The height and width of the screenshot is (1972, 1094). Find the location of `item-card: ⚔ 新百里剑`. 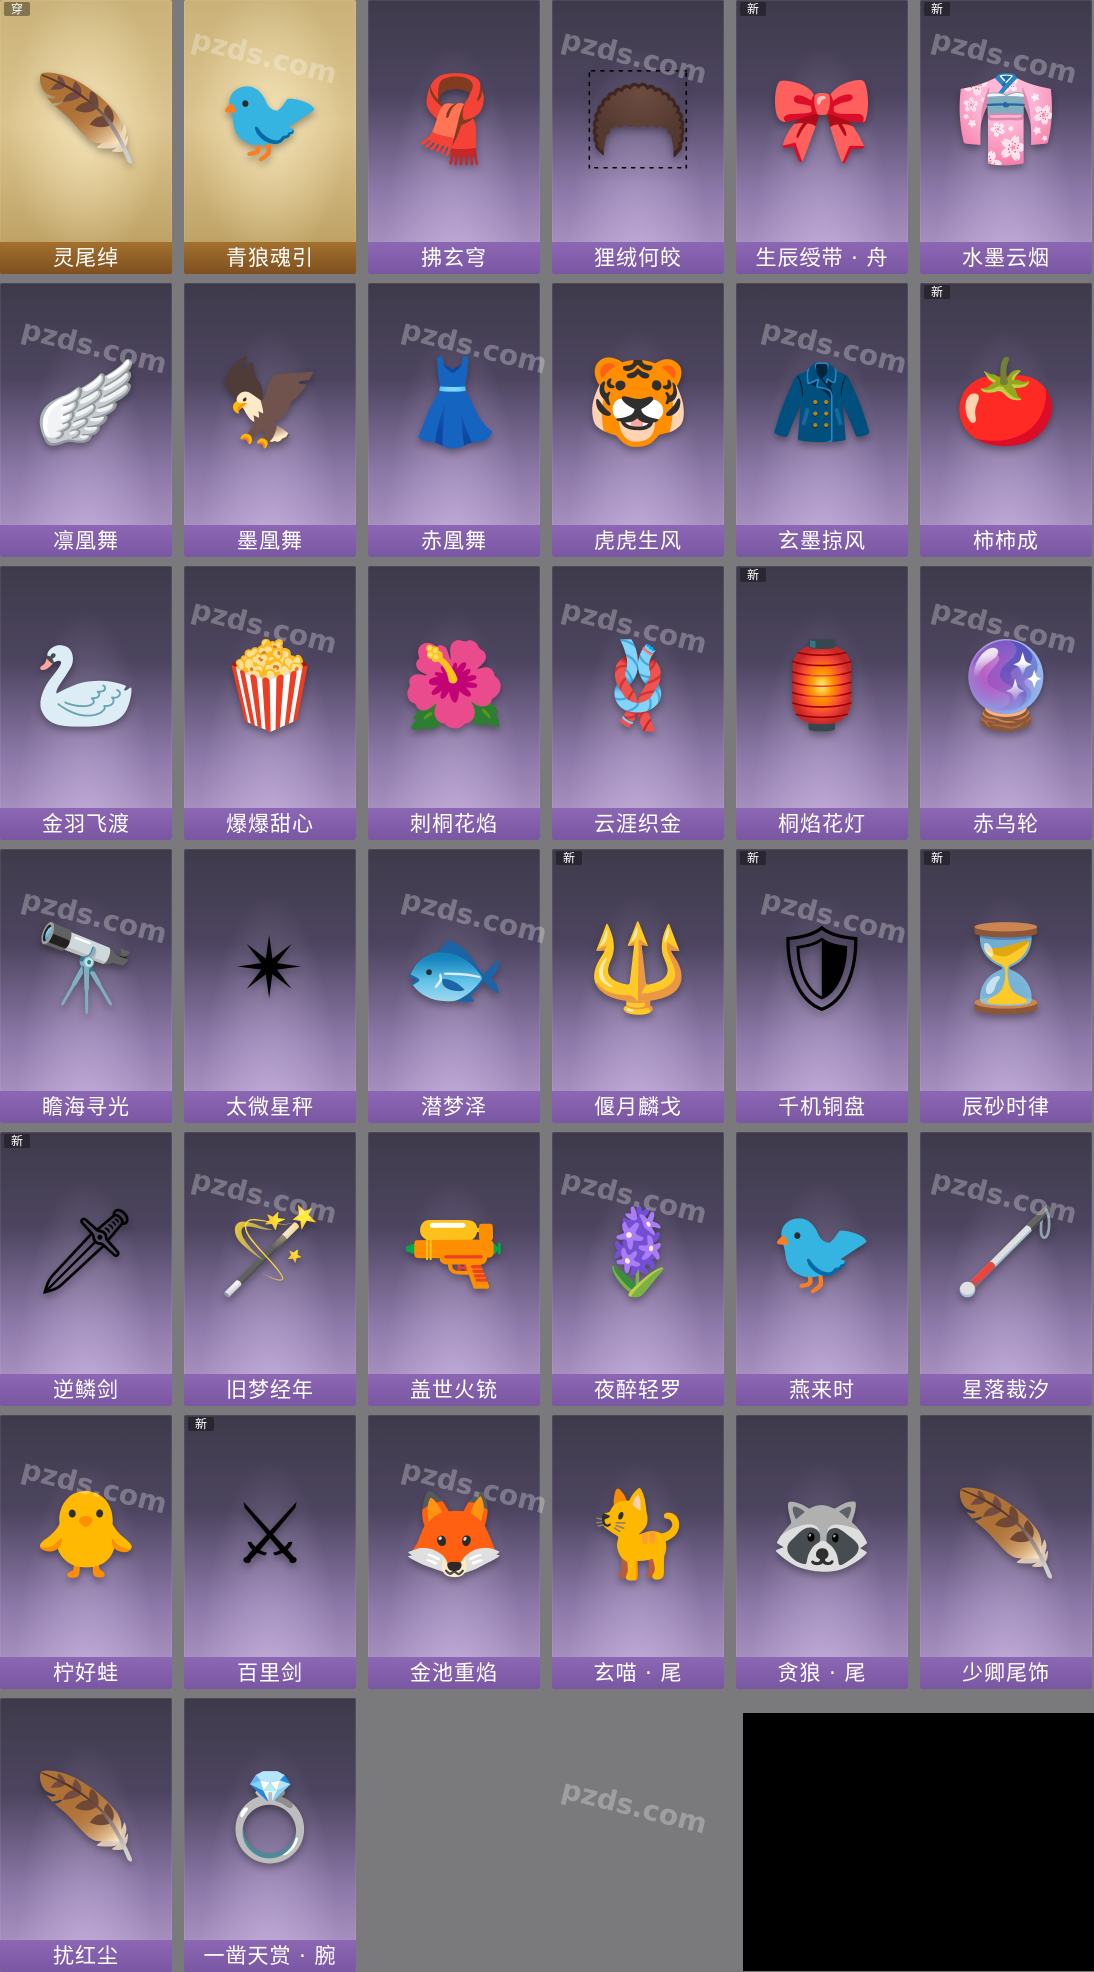

item-card: ⚔ 新百里剑 is located at coordinates (270, 1552).